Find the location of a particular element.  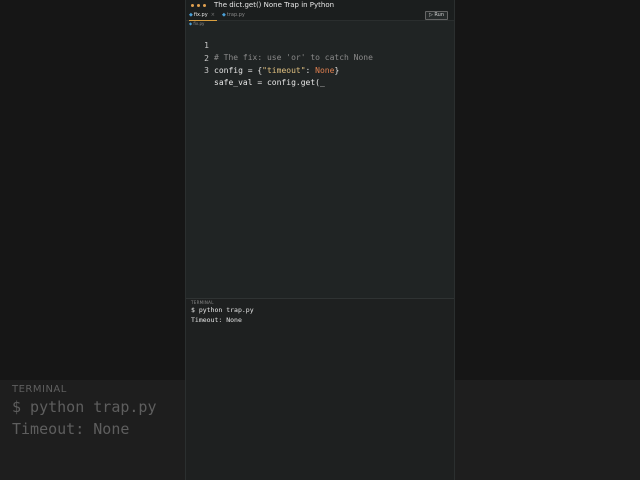

code-text: config = {"timeout": None} is located at coordinates (276, 71).